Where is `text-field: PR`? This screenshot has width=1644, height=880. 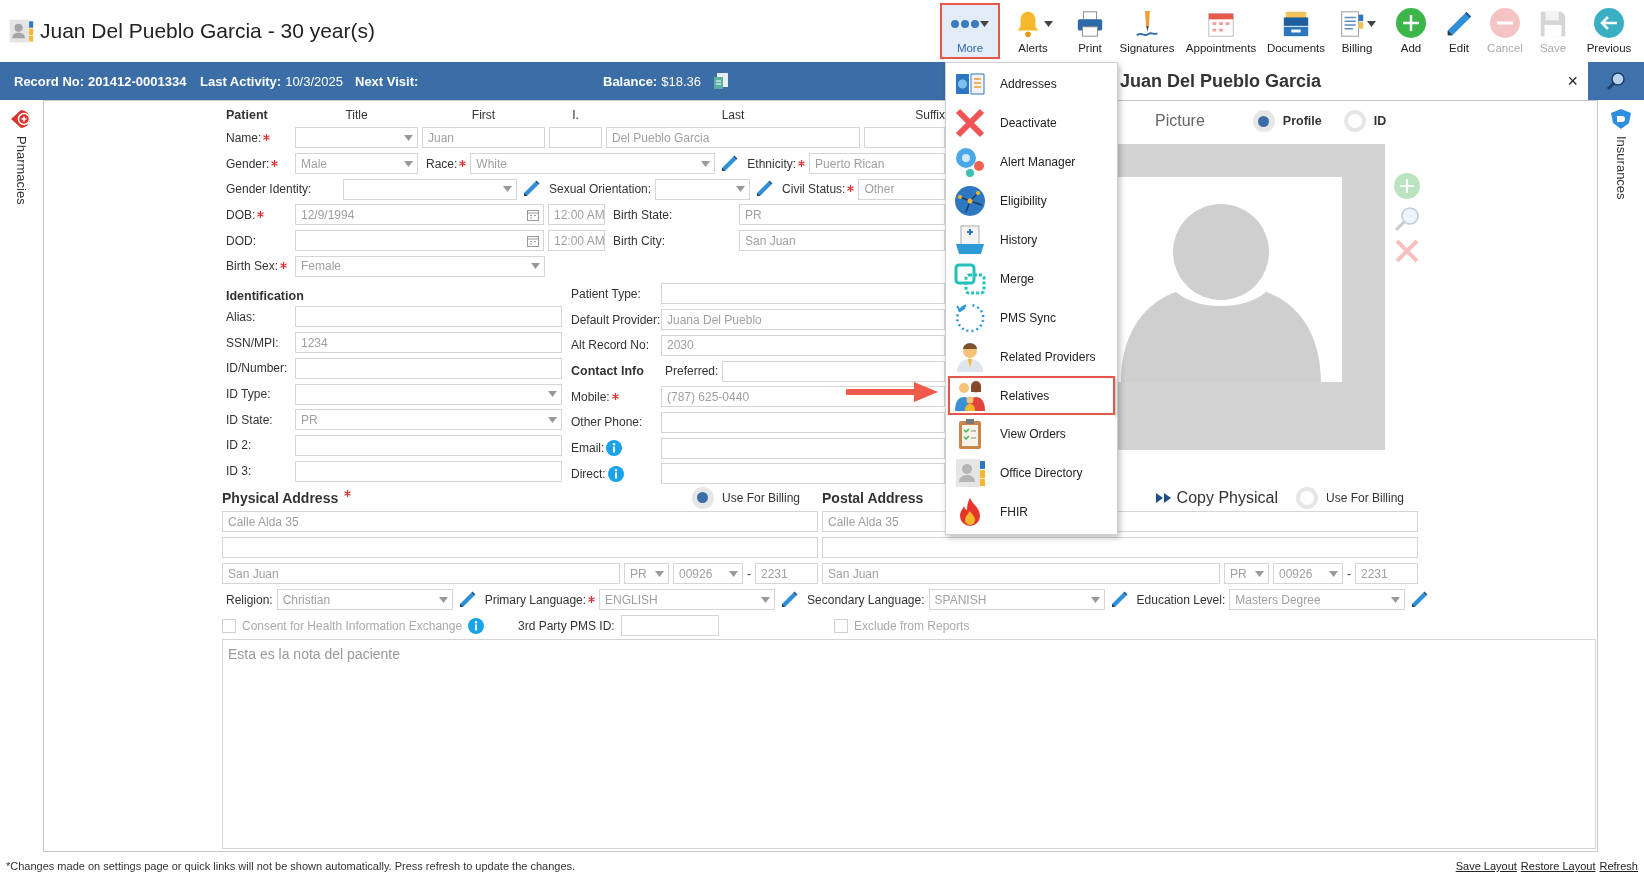
text-field: PR is located at coordinates (842, 215).